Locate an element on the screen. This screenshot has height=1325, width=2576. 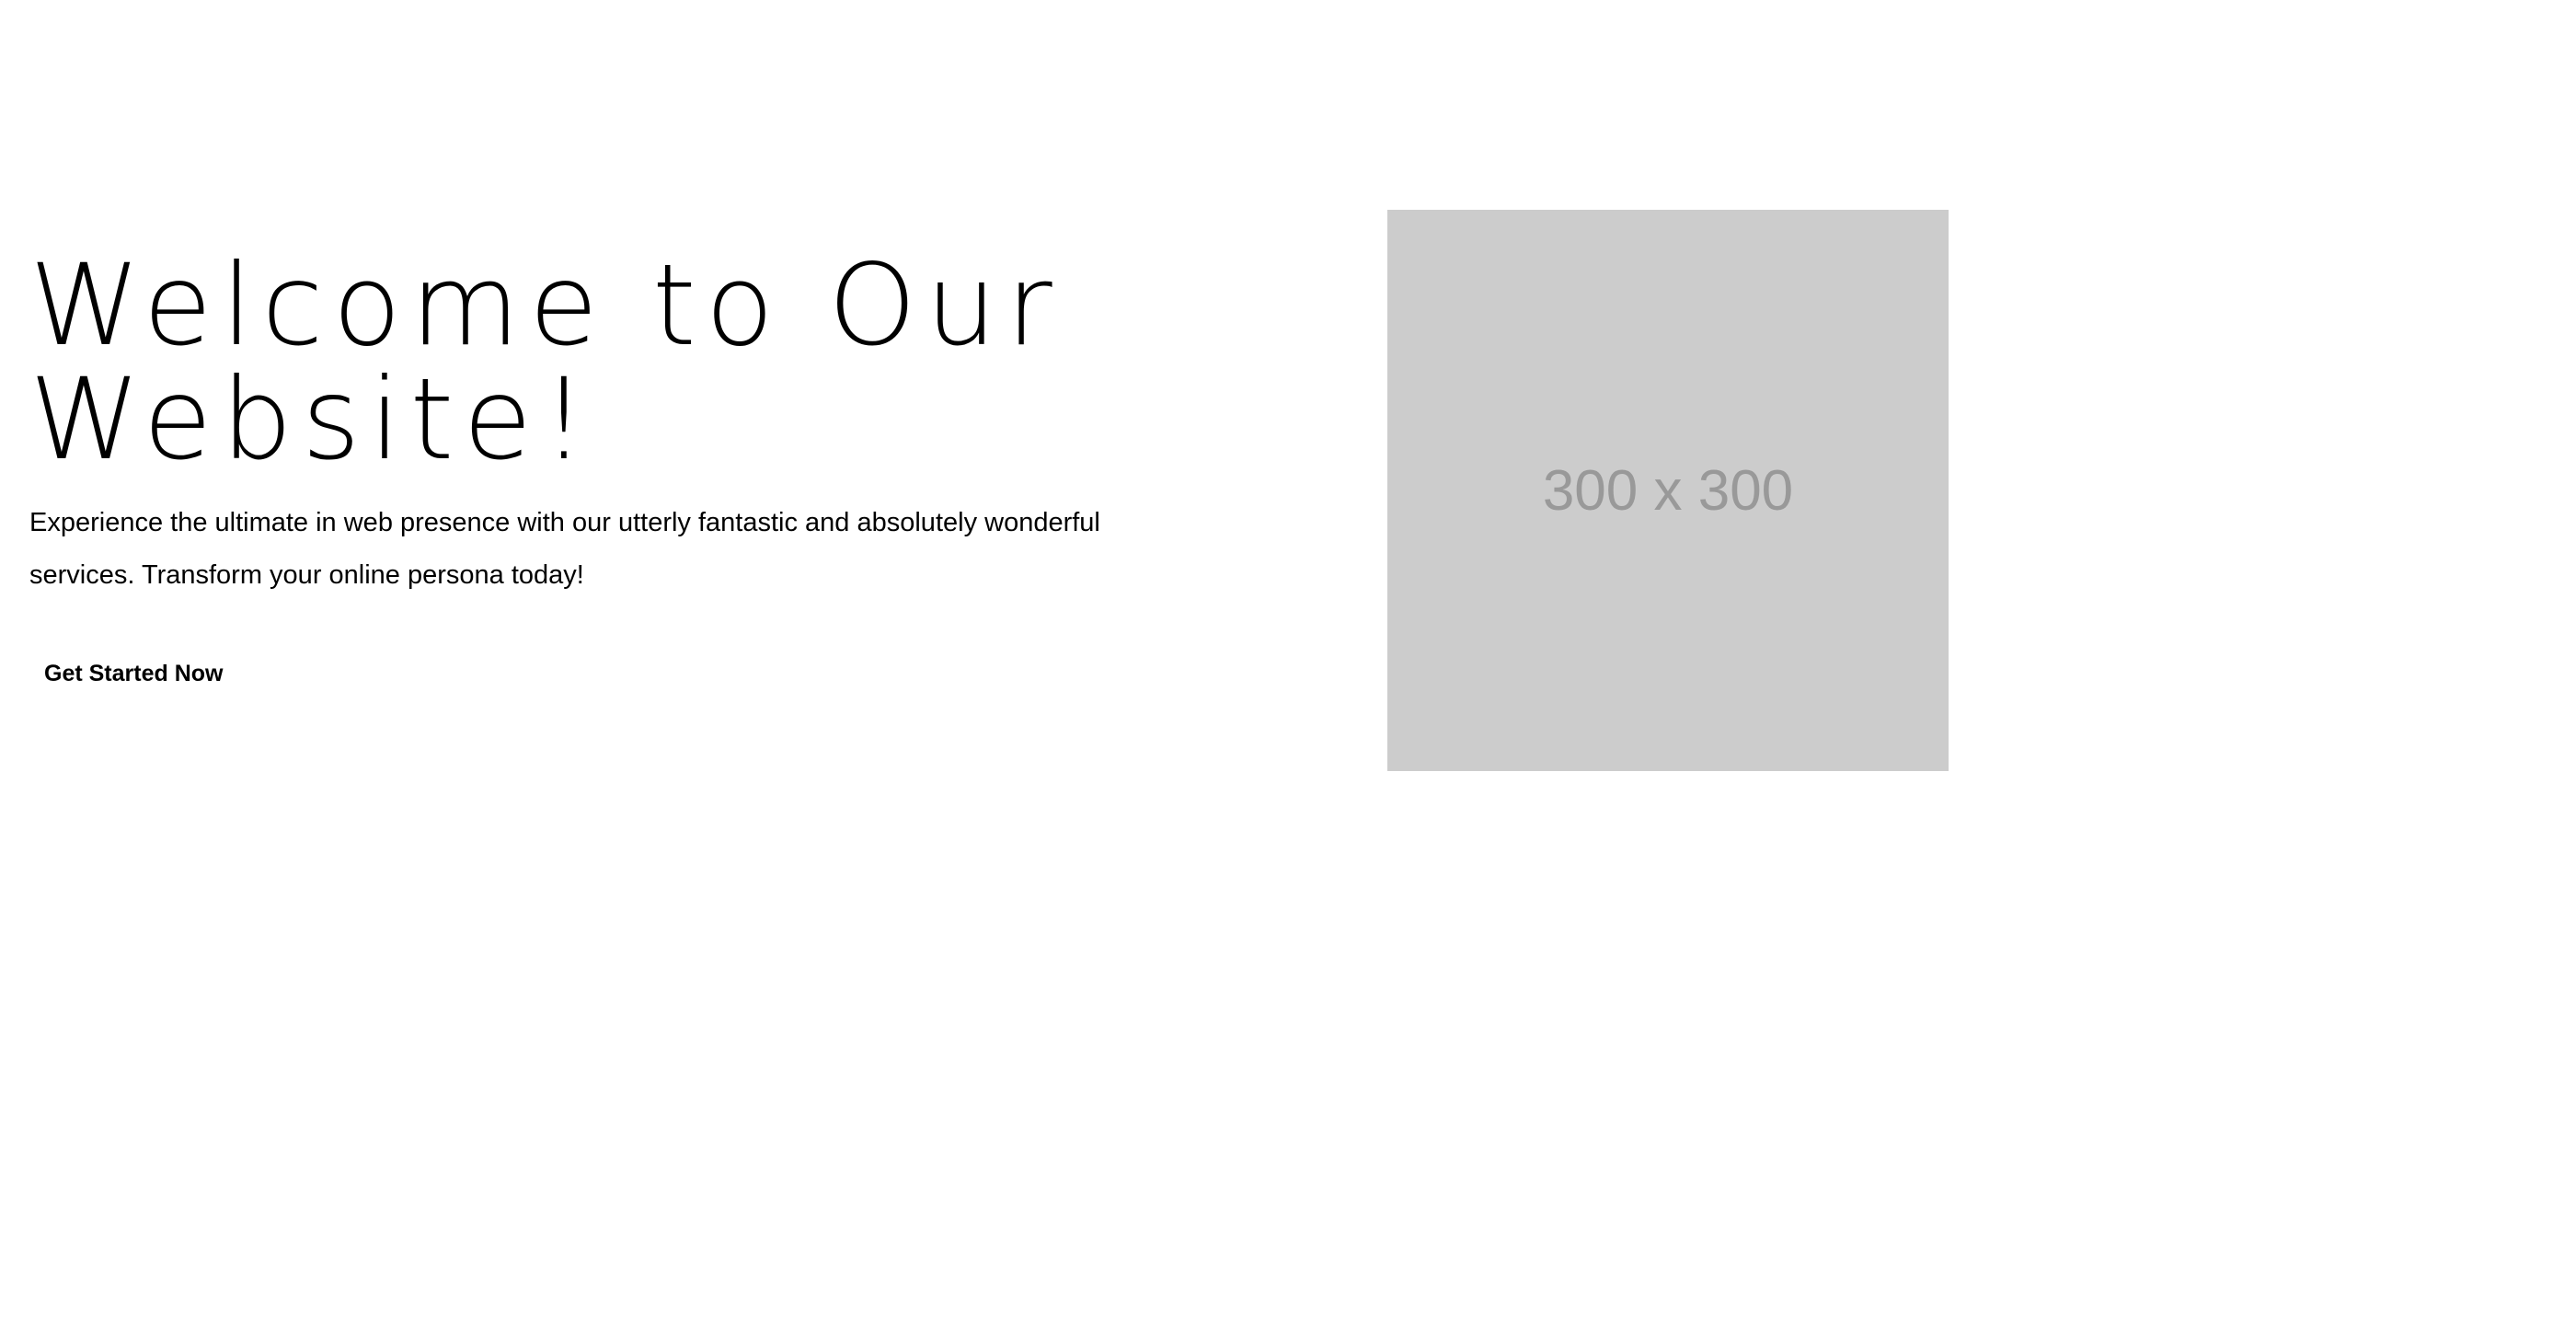
placeholder-image-label: 300 x 300 is located at coordinates (1668, 490).